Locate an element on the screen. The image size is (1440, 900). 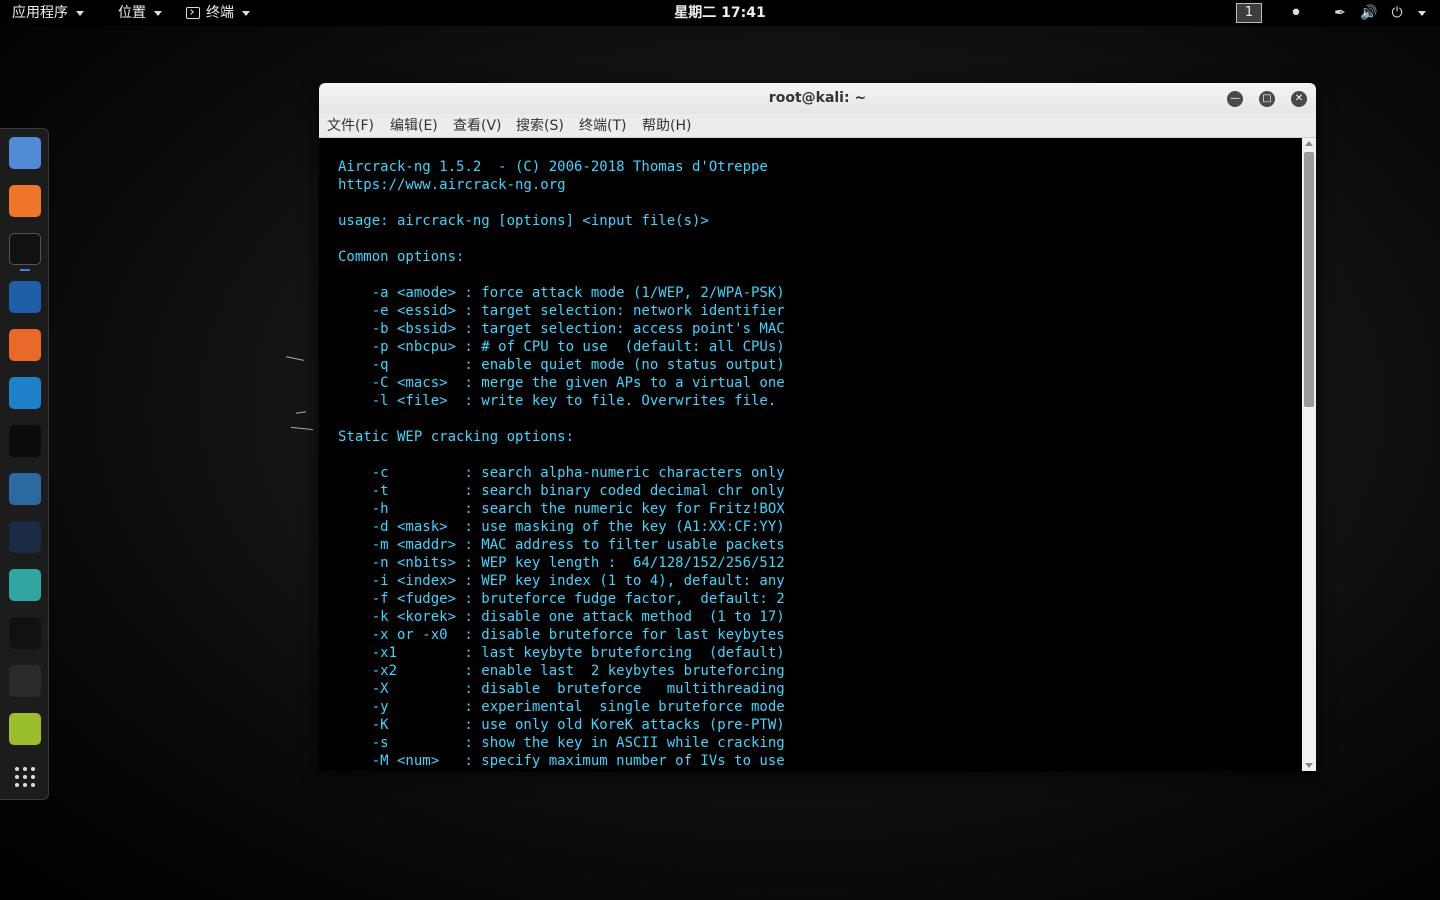
maximize-button: □ is located at coordinates (1267, 99).